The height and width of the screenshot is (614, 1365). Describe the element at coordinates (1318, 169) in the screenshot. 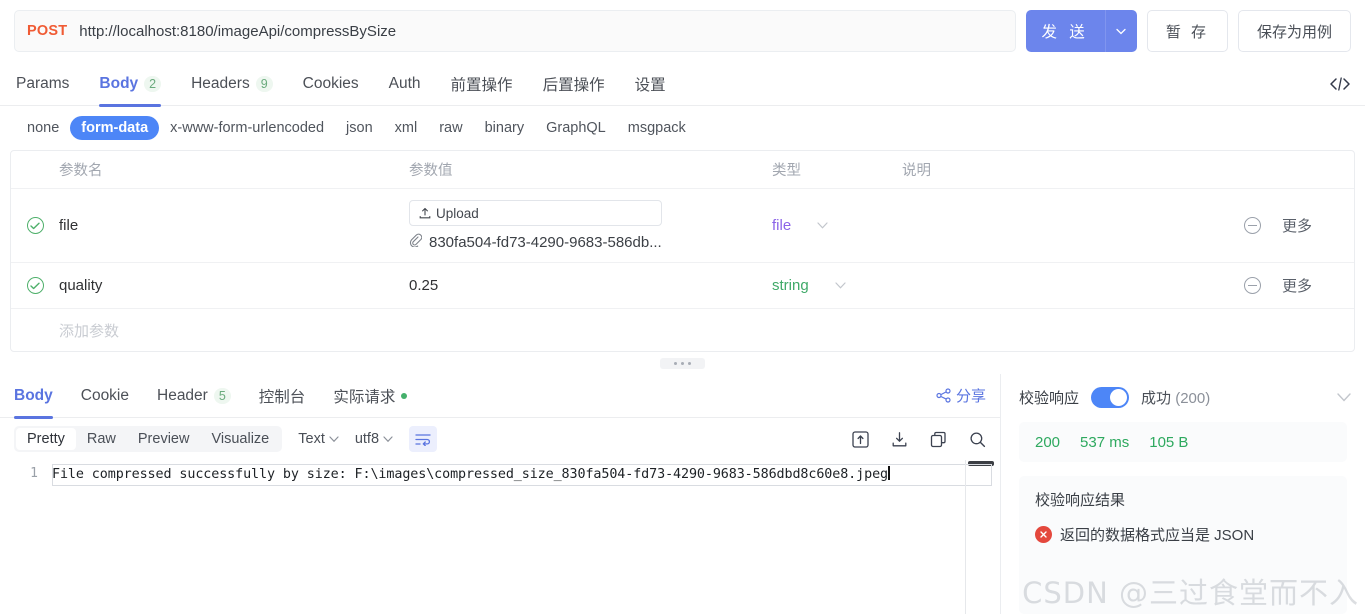

I see `header-more-cell` at that location.